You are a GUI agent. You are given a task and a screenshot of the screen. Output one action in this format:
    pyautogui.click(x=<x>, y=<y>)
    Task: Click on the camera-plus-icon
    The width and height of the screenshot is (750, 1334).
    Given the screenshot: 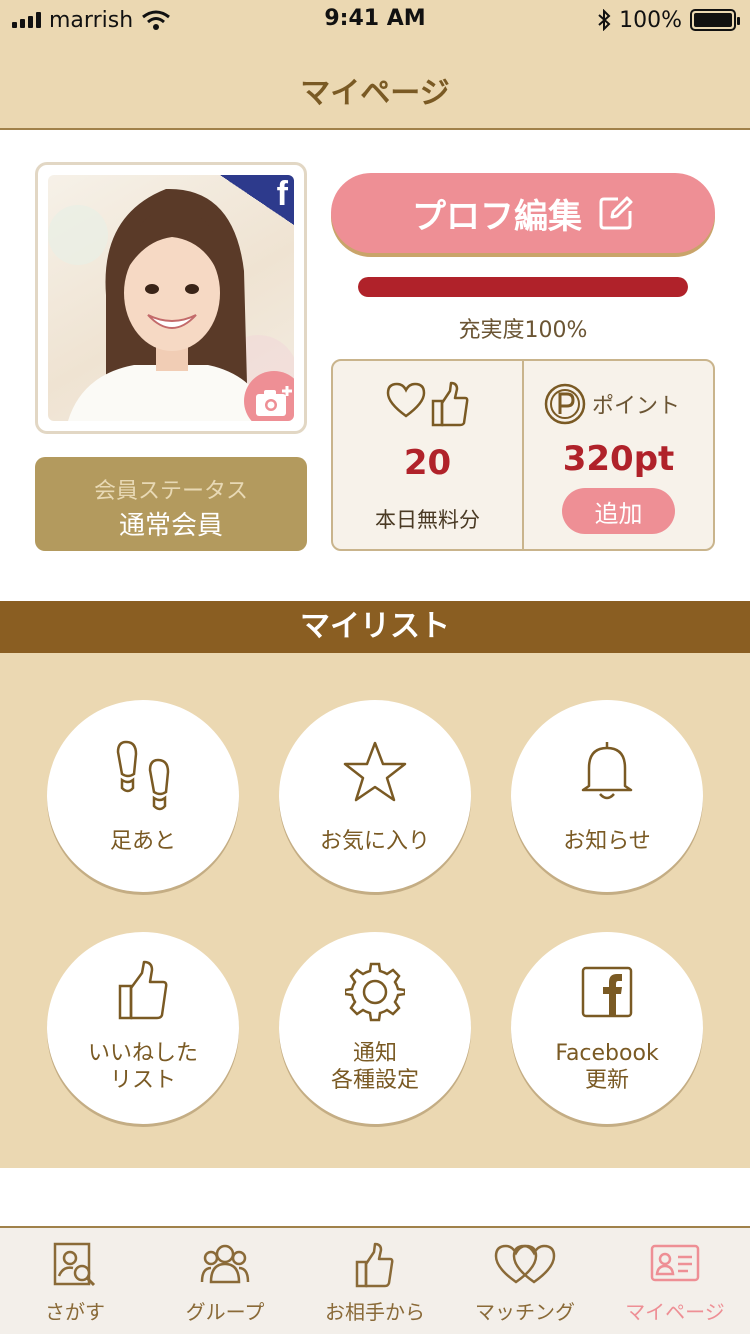 What is the action you would take?
    pyautogui.click(x=274, y=401)
    